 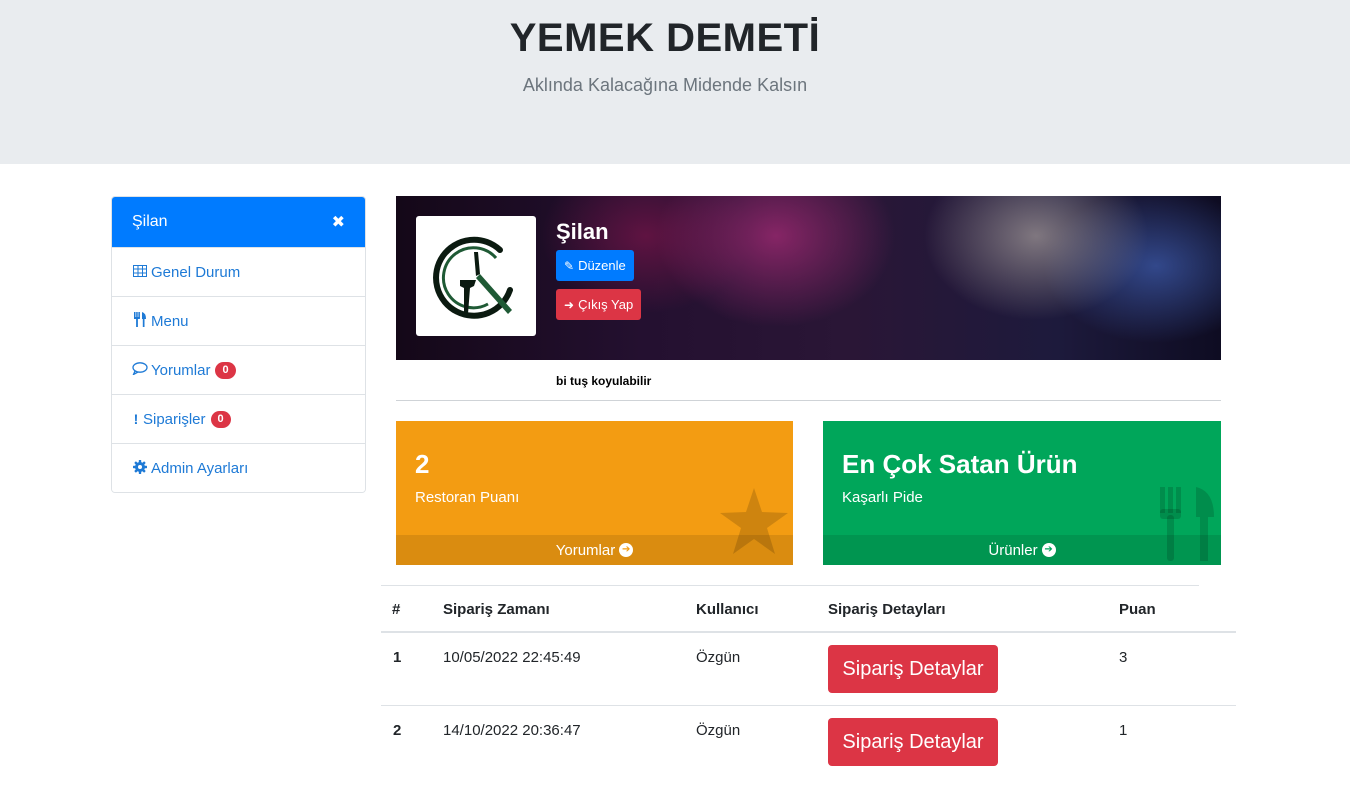 I want to click on table-icon, so click(x=140, y=272).